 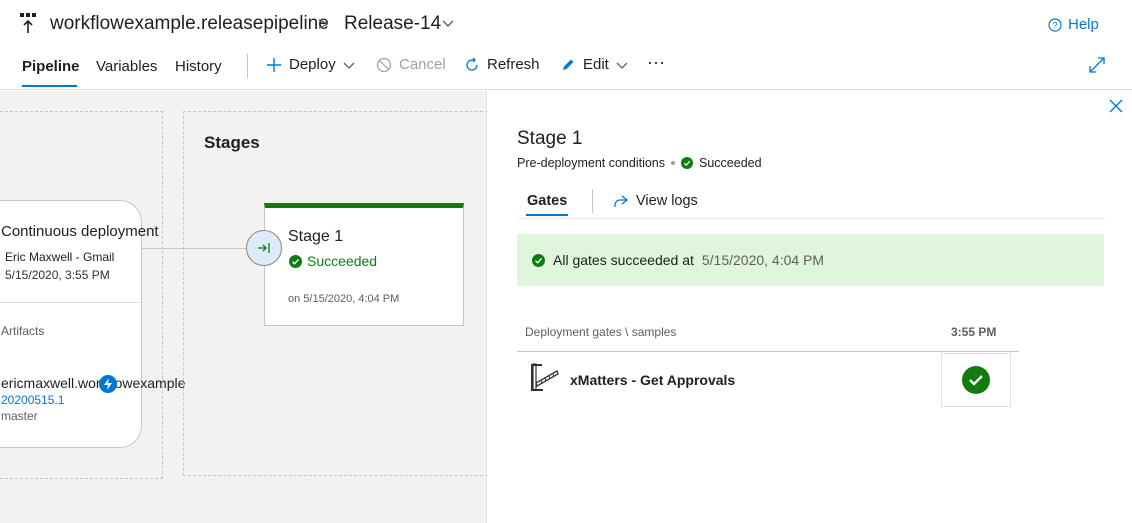 What do you see at coordinates (232, 142) in the screenshot?
I see `stages-heading: Stages` at bounding box center [232, 142].